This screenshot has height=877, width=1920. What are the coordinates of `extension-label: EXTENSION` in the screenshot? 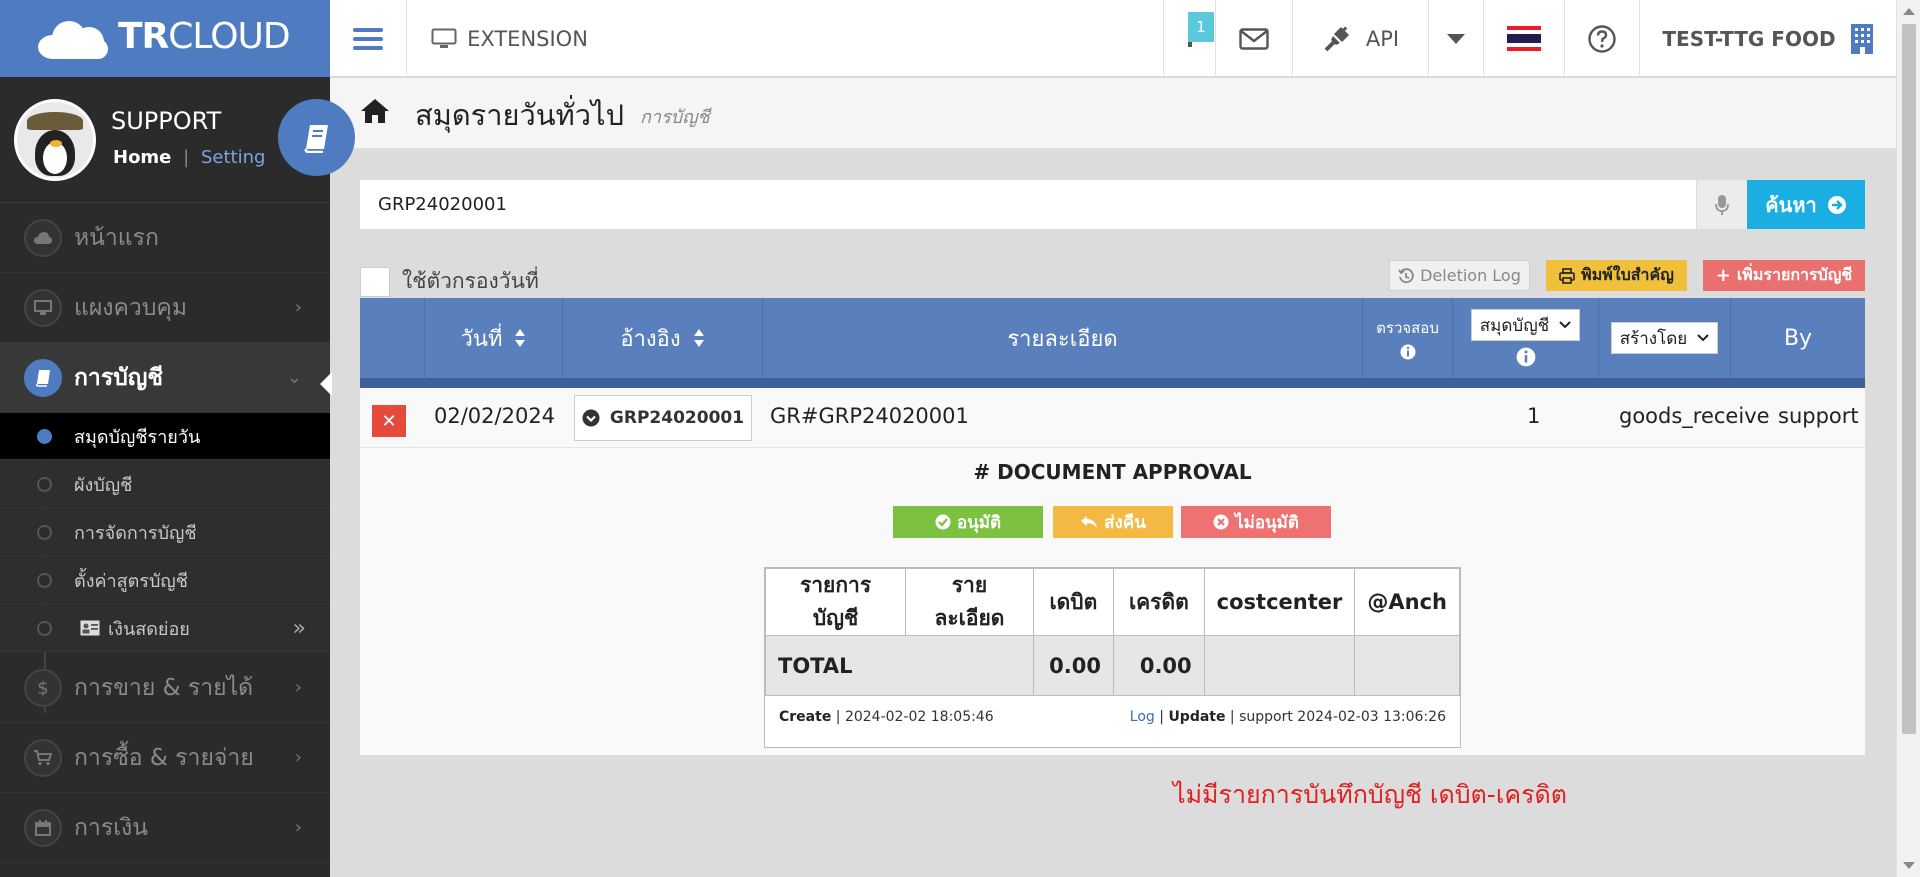 It's located at (527, 38).